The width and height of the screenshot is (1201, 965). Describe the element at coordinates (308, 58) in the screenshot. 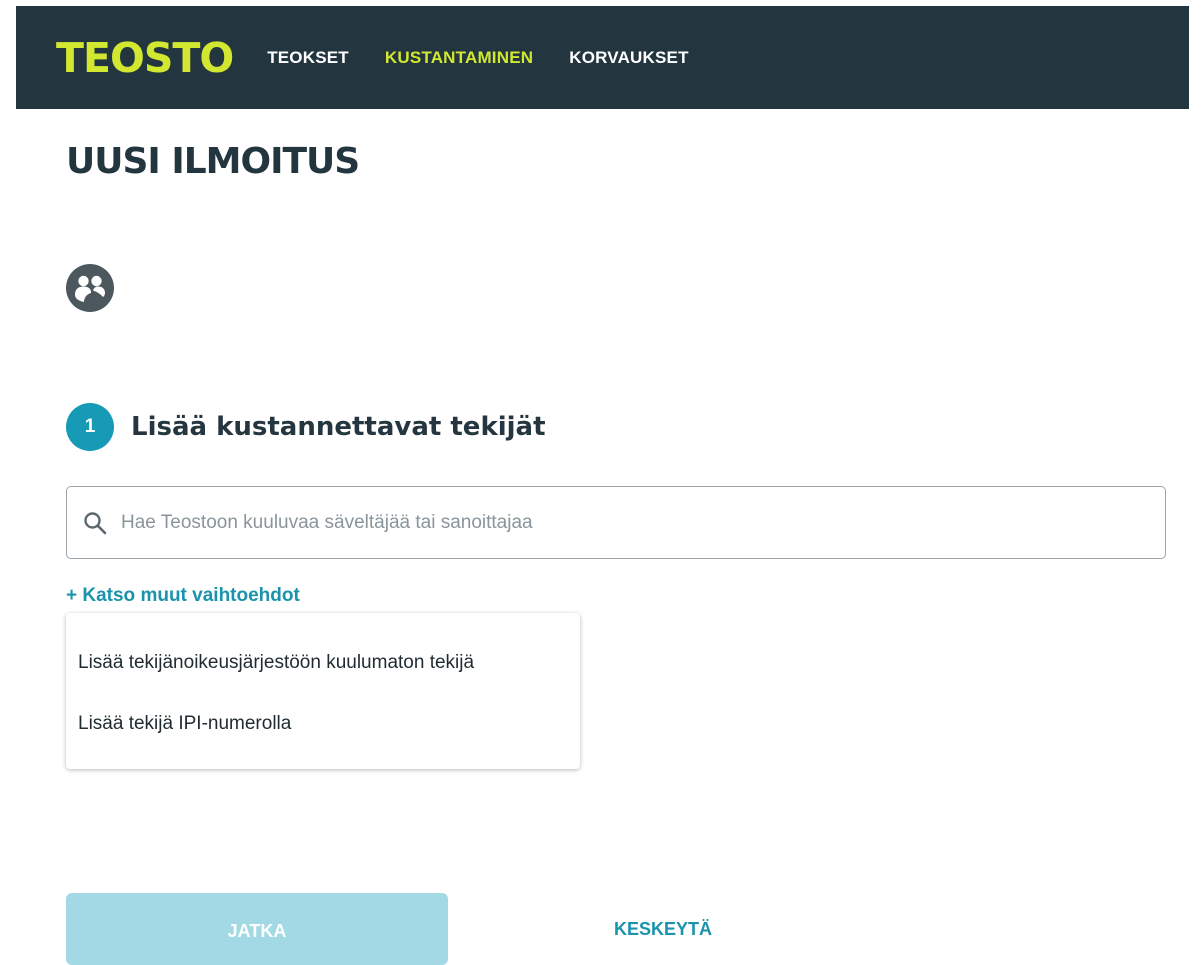

I see `nav-item-teokset: TEOKSET` at that location.